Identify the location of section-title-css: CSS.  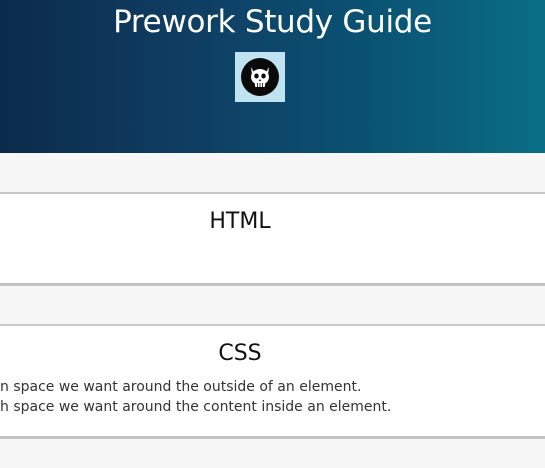
(240, 353).